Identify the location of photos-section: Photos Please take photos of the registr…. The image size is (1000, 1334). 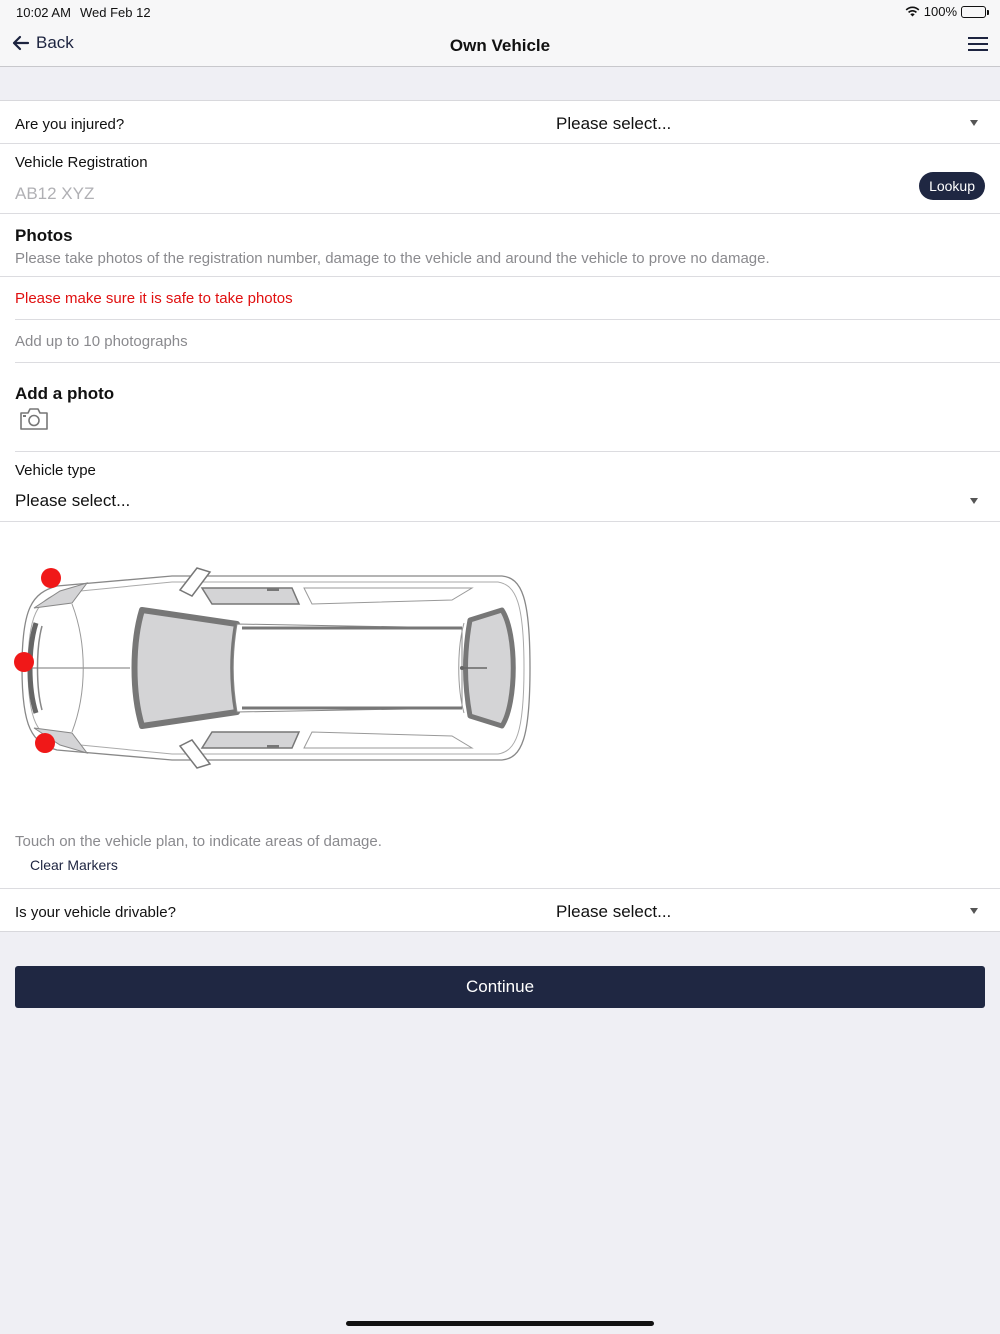
(500, 245).